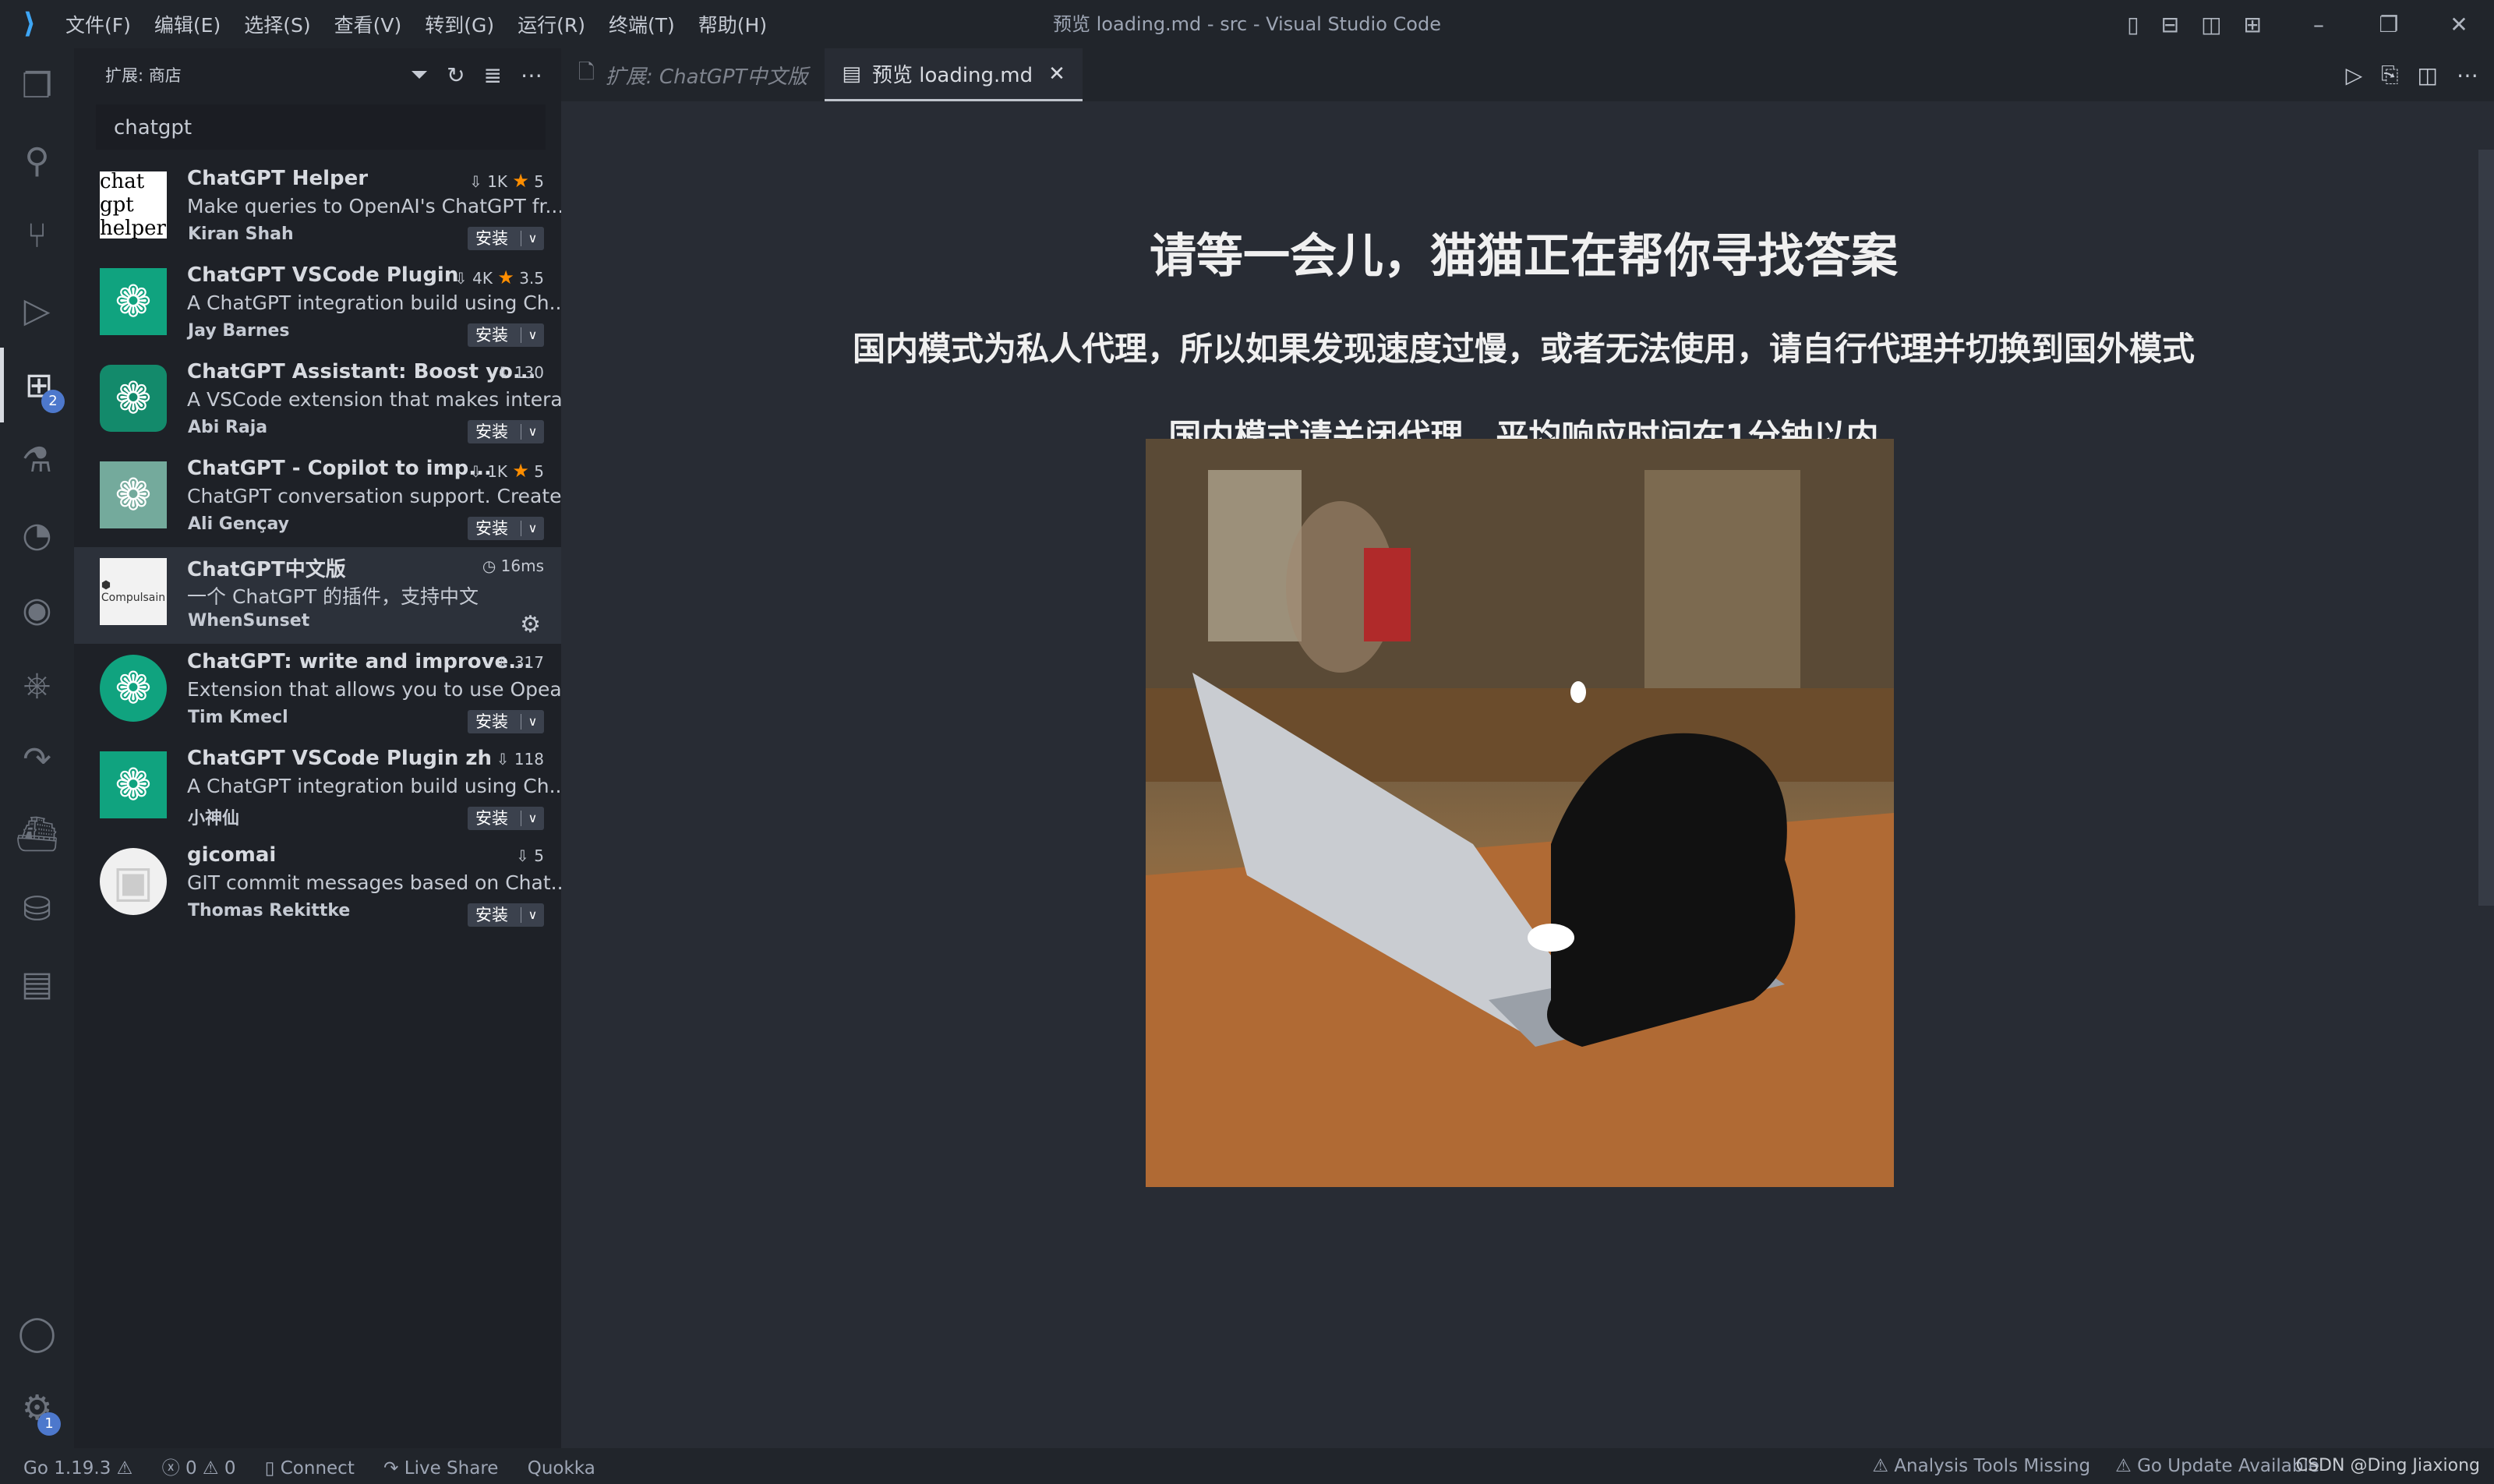 This screenshot has height=1484, width=2494. What do you see at coordinates (693, 74) in the screenshot?
I see `tab-extension-chatgpt: 🗋 扩展: ChatGPT中文版` at bounding box center [693, 74].